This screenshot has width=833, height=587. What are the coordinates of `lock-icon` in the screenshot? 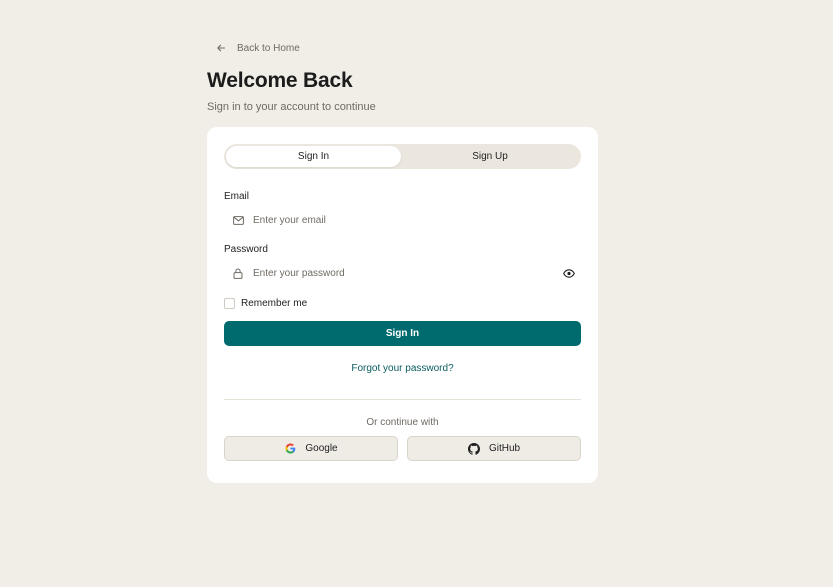 It's located at (238, 273).